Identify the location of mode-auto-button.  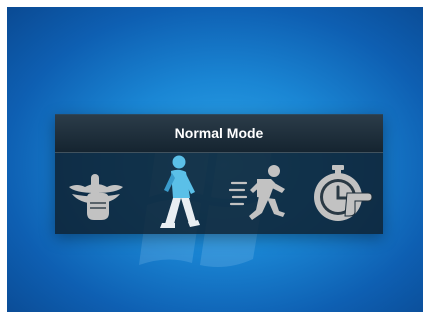
(342, 193).